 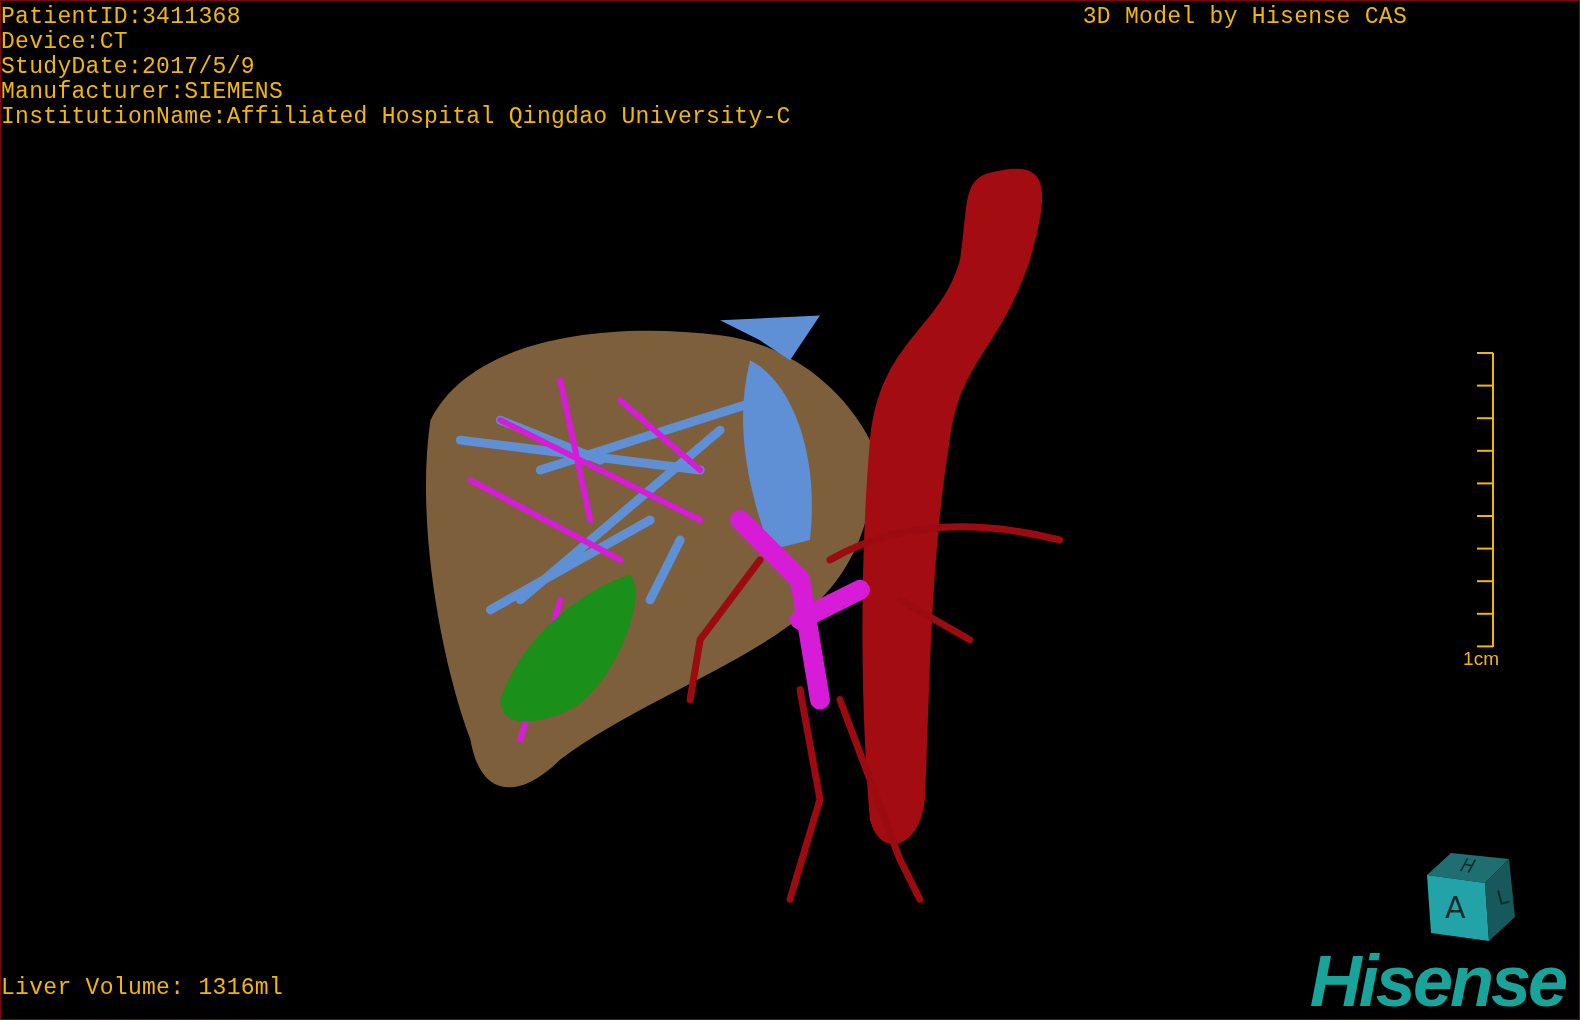 What do you see at coordinates (1455, 908) in the screenshot?
I see `cube-face-letter: A` at bounding box center [1455, 908].